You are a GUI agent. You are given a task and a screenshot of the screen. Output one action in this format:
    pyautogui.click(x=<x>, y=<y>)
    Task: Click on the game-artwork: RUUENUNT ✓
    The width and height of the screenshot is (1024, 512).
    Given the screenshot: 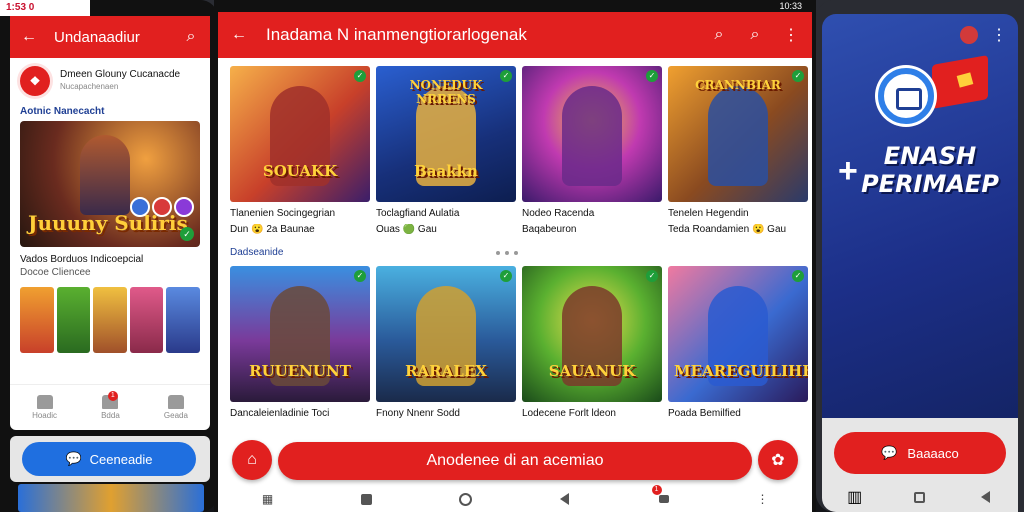 What is the action you would take?
    pyautogui.click(x=300, y=334)
    